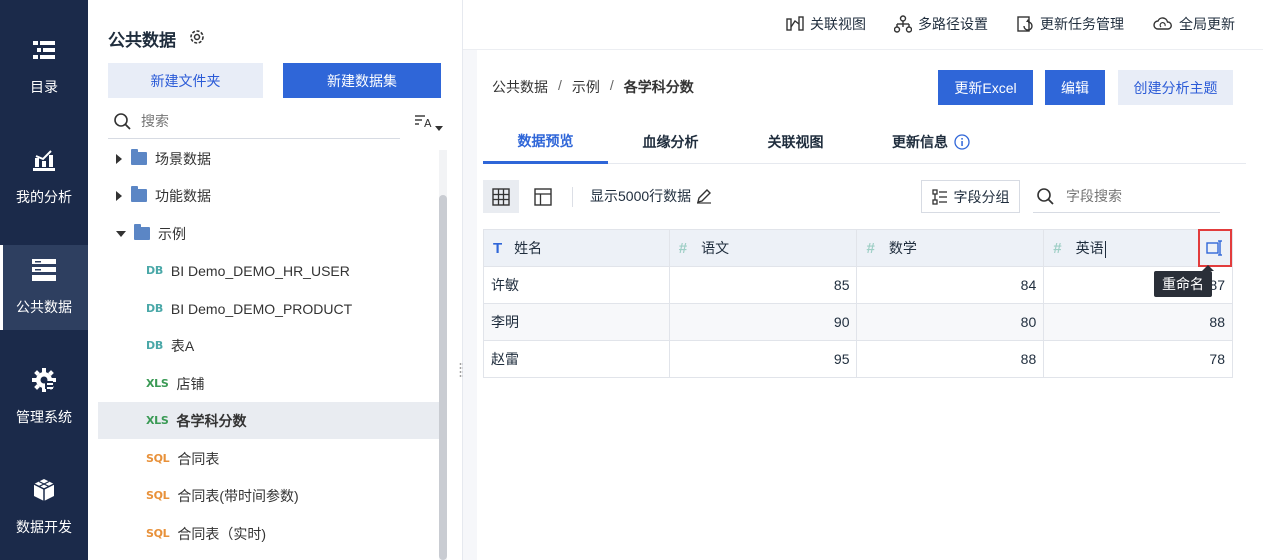 The image size is (1263, 560). Describe the element at coordinates (261, 121) in the screenshot. I see `tree-search-input` at that location.